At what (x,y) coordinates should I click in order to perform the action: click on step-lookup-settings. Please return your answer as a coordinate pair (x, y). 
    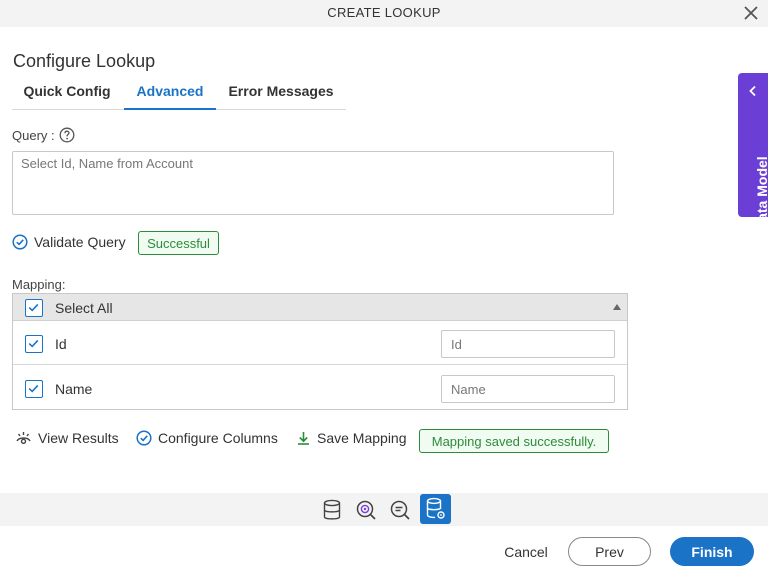
    Looking at the image, I should click on (435, 509).